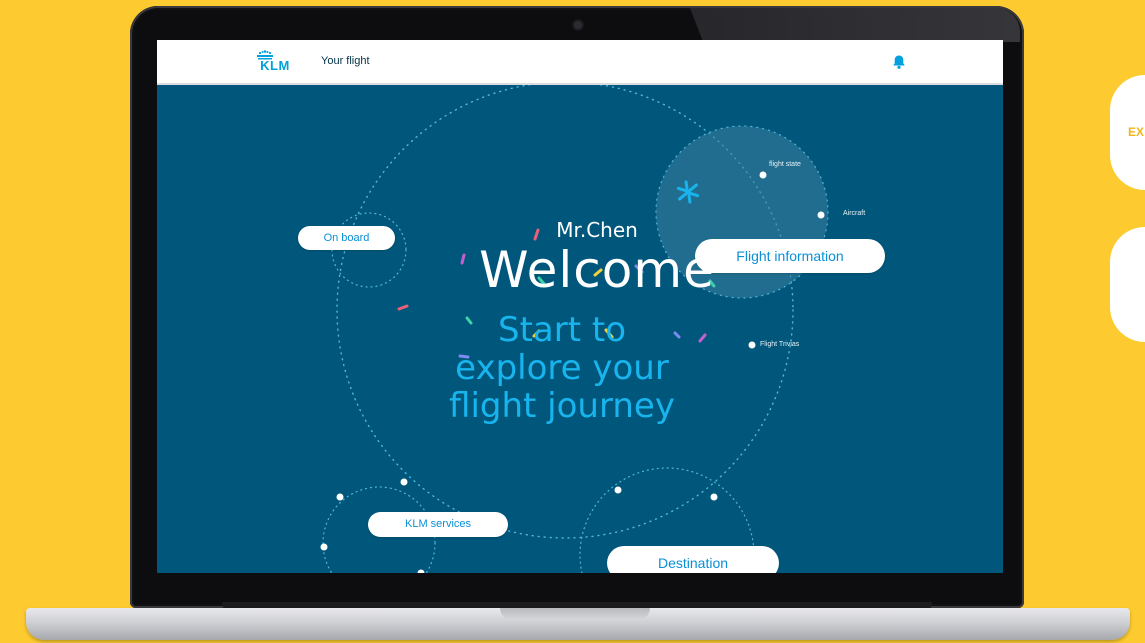  Describe the element at coordinates (785, 164) in the screenshot. I see `flight-state-label: flight state` at that location.